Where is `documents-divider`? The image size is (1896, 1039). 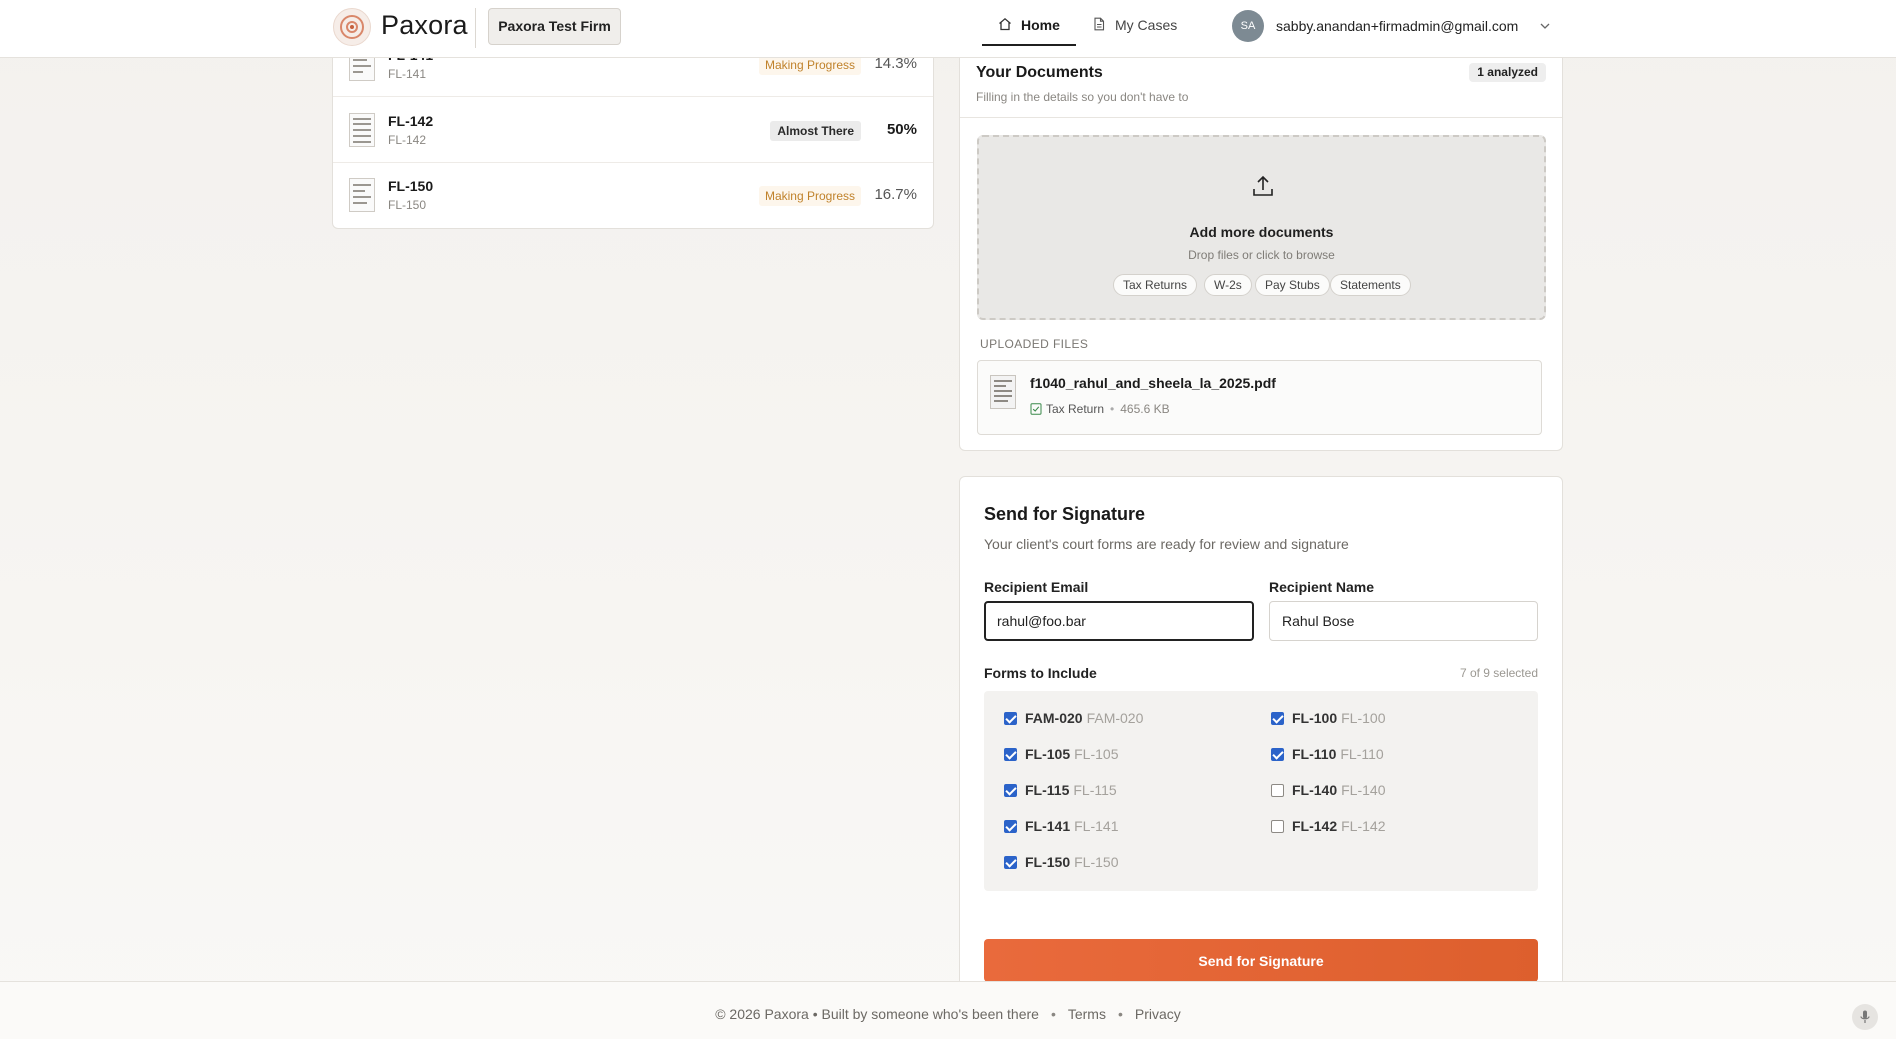
documents-divider is located at coordinates (1261, 117).